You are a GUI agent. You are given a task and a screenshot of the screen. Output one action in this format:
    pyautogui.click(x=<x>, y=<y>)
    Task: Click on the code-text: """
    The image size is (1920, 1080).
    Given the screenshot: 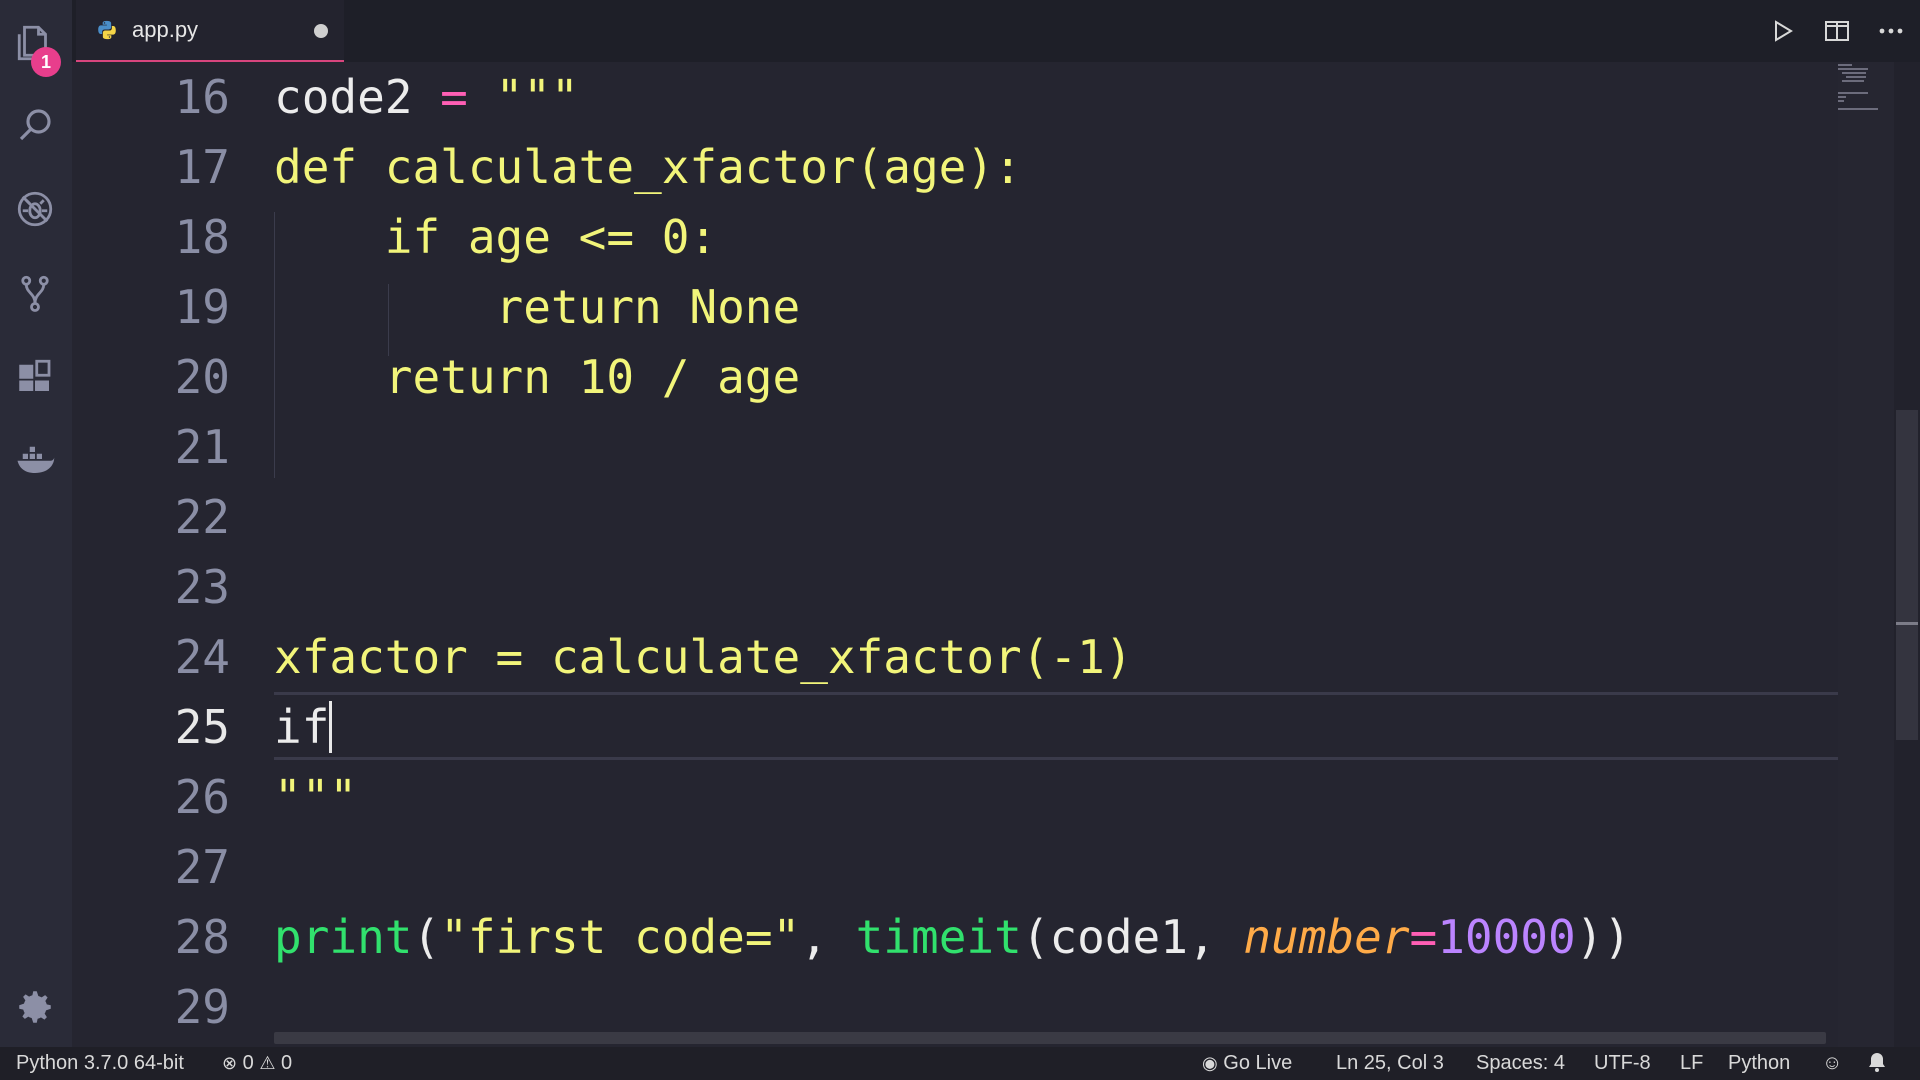 What is the action you would take?
    pyautogui.click(x=315, y=797)
    